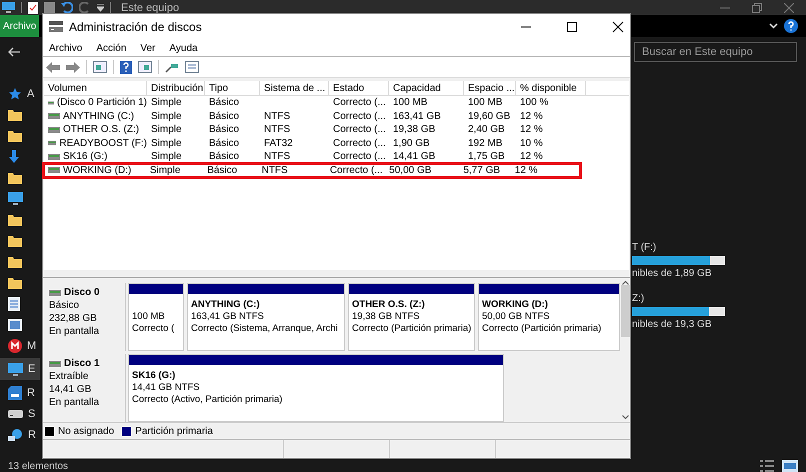 The height and width of the screenshot is (472, 806). Describe the element at coordinates (56, 27) in the screenshot. I see `disk-management-icon` at that location.